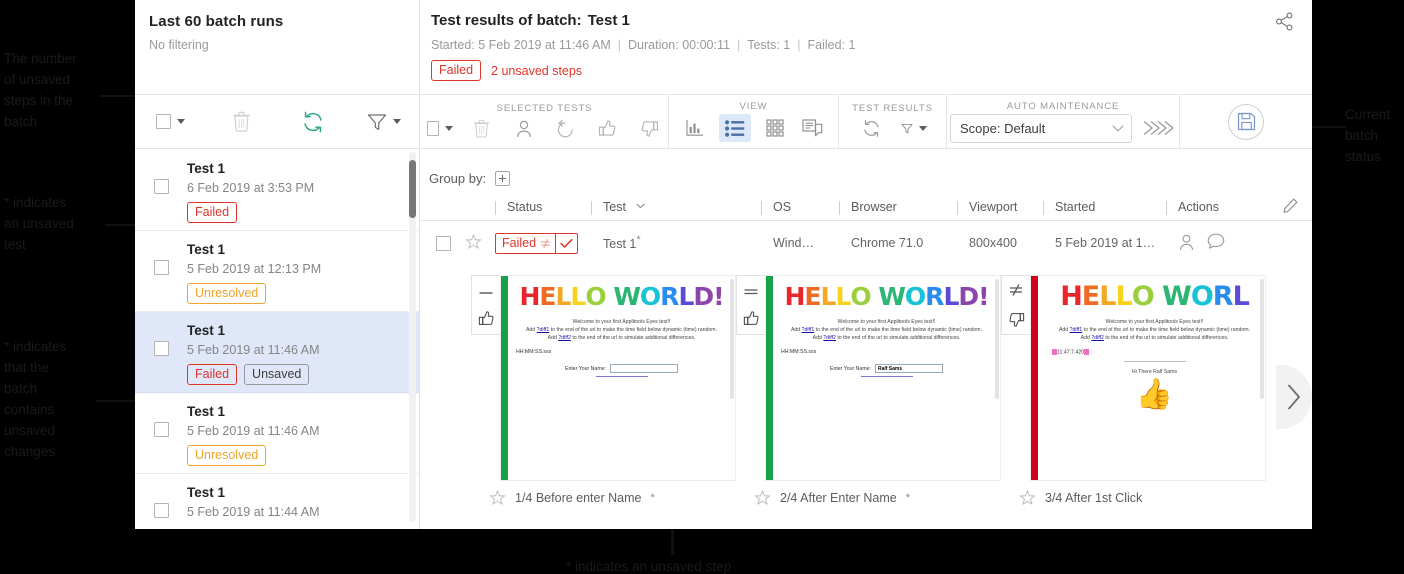 This screenshot has height=574, width=1404. Describe the element at coordinates (735, 128) in the screenshot. I see `view-list-button` at that location.